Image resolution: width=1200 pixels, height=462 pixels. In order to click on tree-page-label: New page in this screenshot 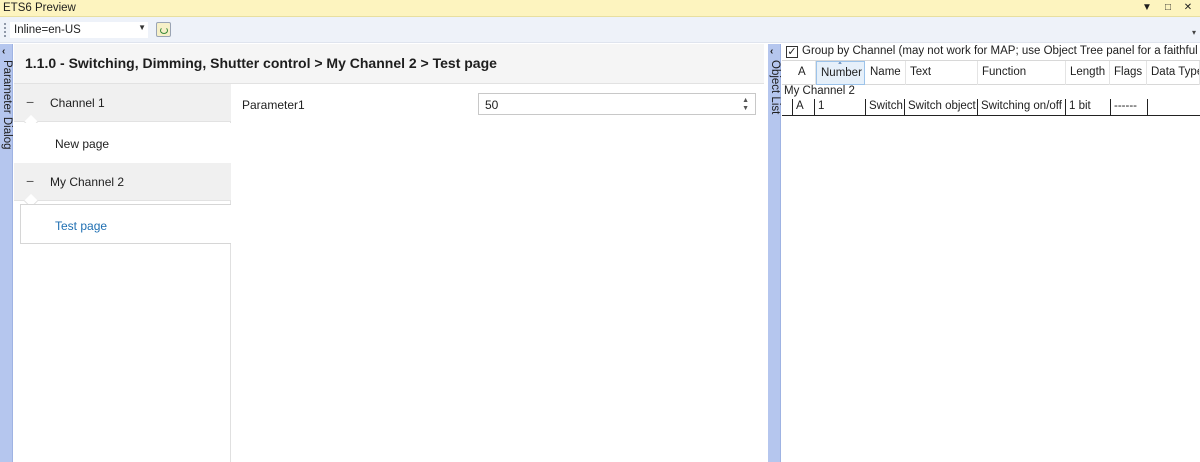, I will do `click(82, 144)`.